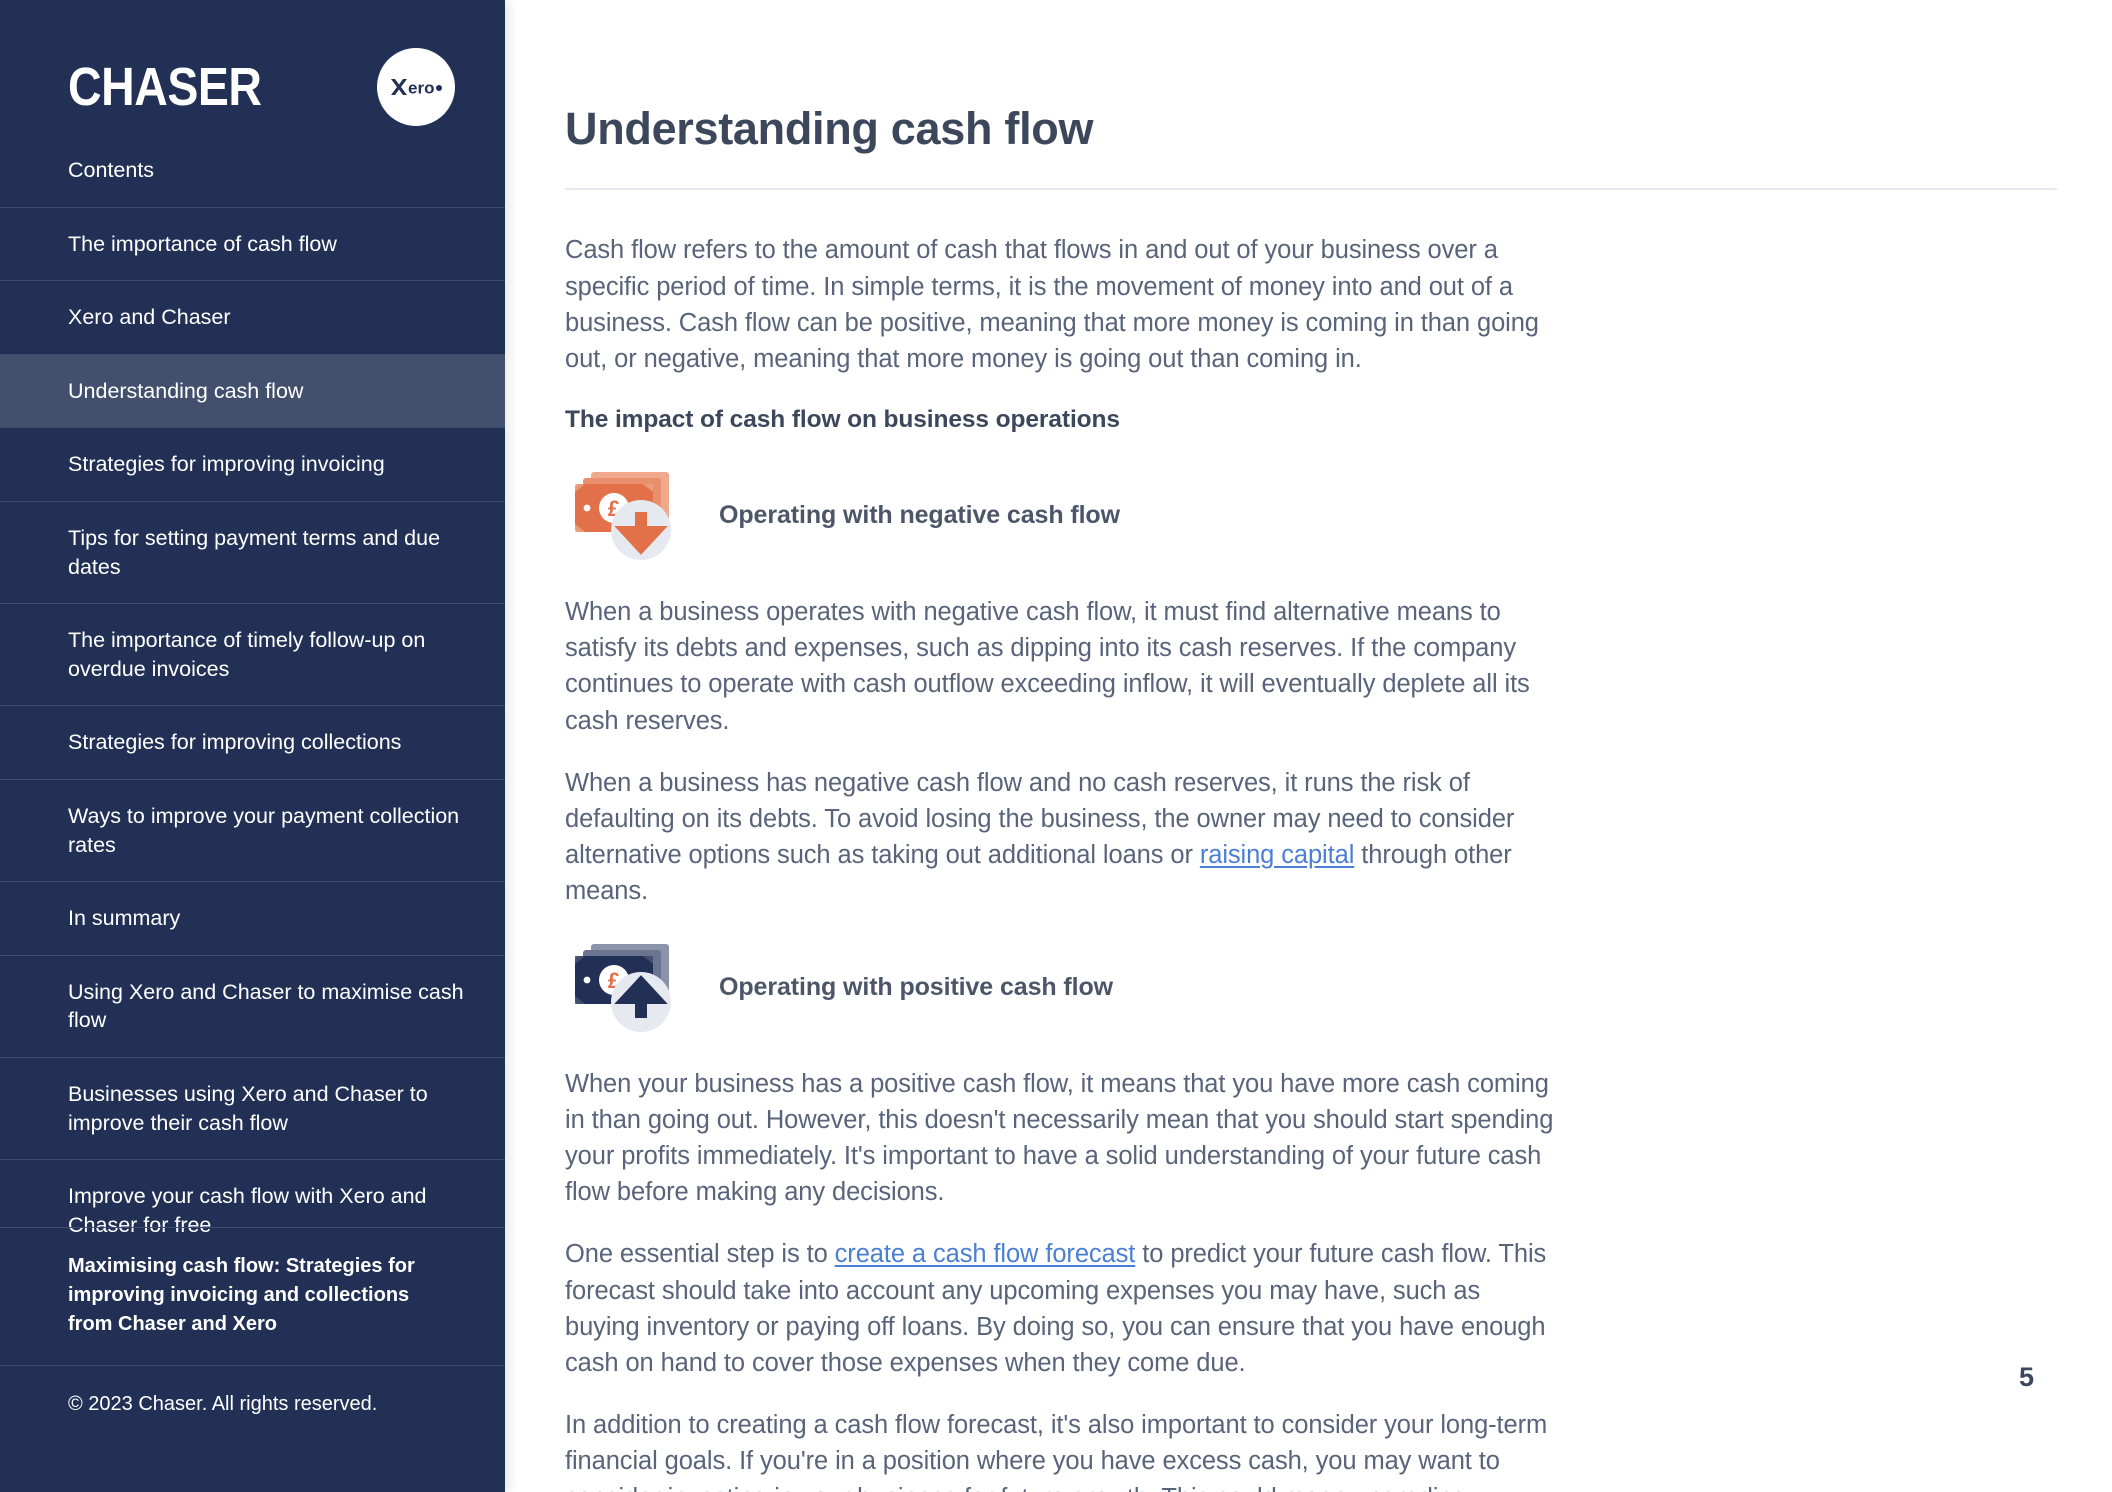 This screenshot has height=1492, width=2112. I want to click on raising-capital-link: raising capital, so click(1277, 855).